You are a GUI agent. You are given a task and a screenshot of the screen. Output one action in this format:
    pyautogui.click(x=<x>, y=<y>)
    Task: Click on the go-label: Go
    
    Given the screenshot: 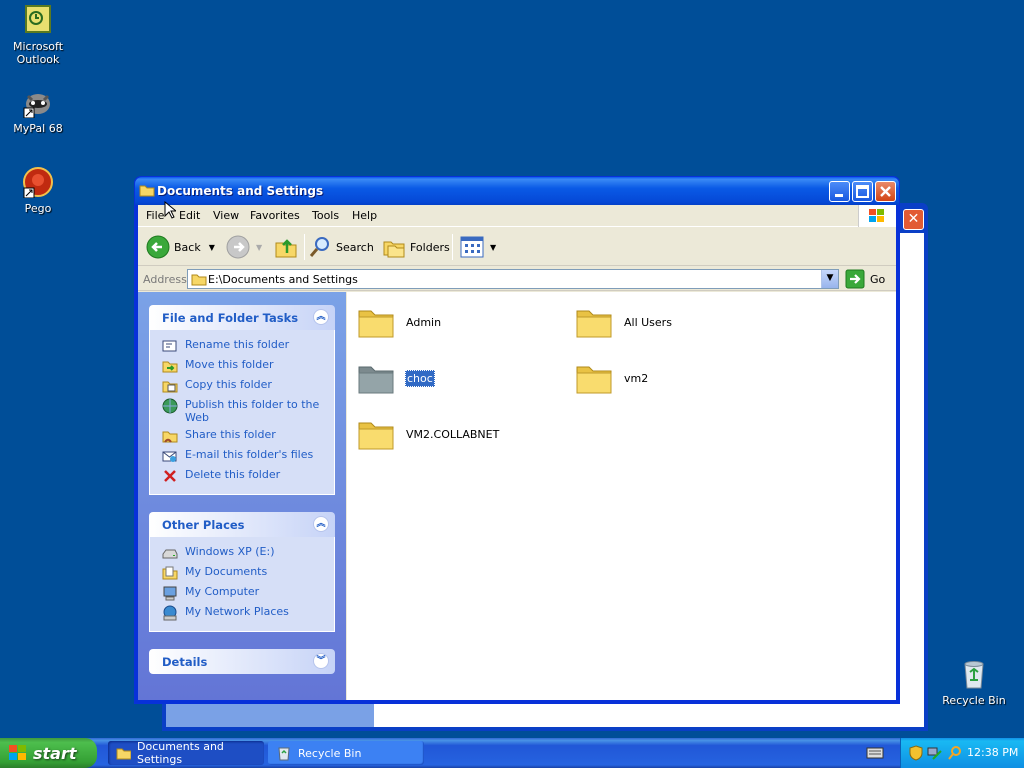 What is the action you would take?
    pyautogui.click(x=878, y=279)
    